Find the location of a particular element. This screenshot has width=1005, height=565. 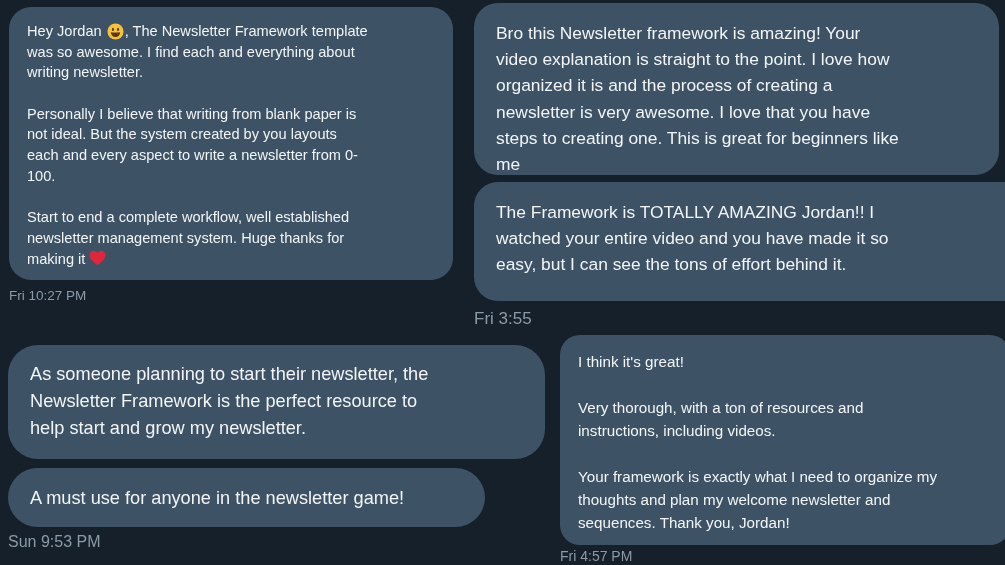

message-text: As someone planning to start their newsletter, the is located at coordinates (229, 374).